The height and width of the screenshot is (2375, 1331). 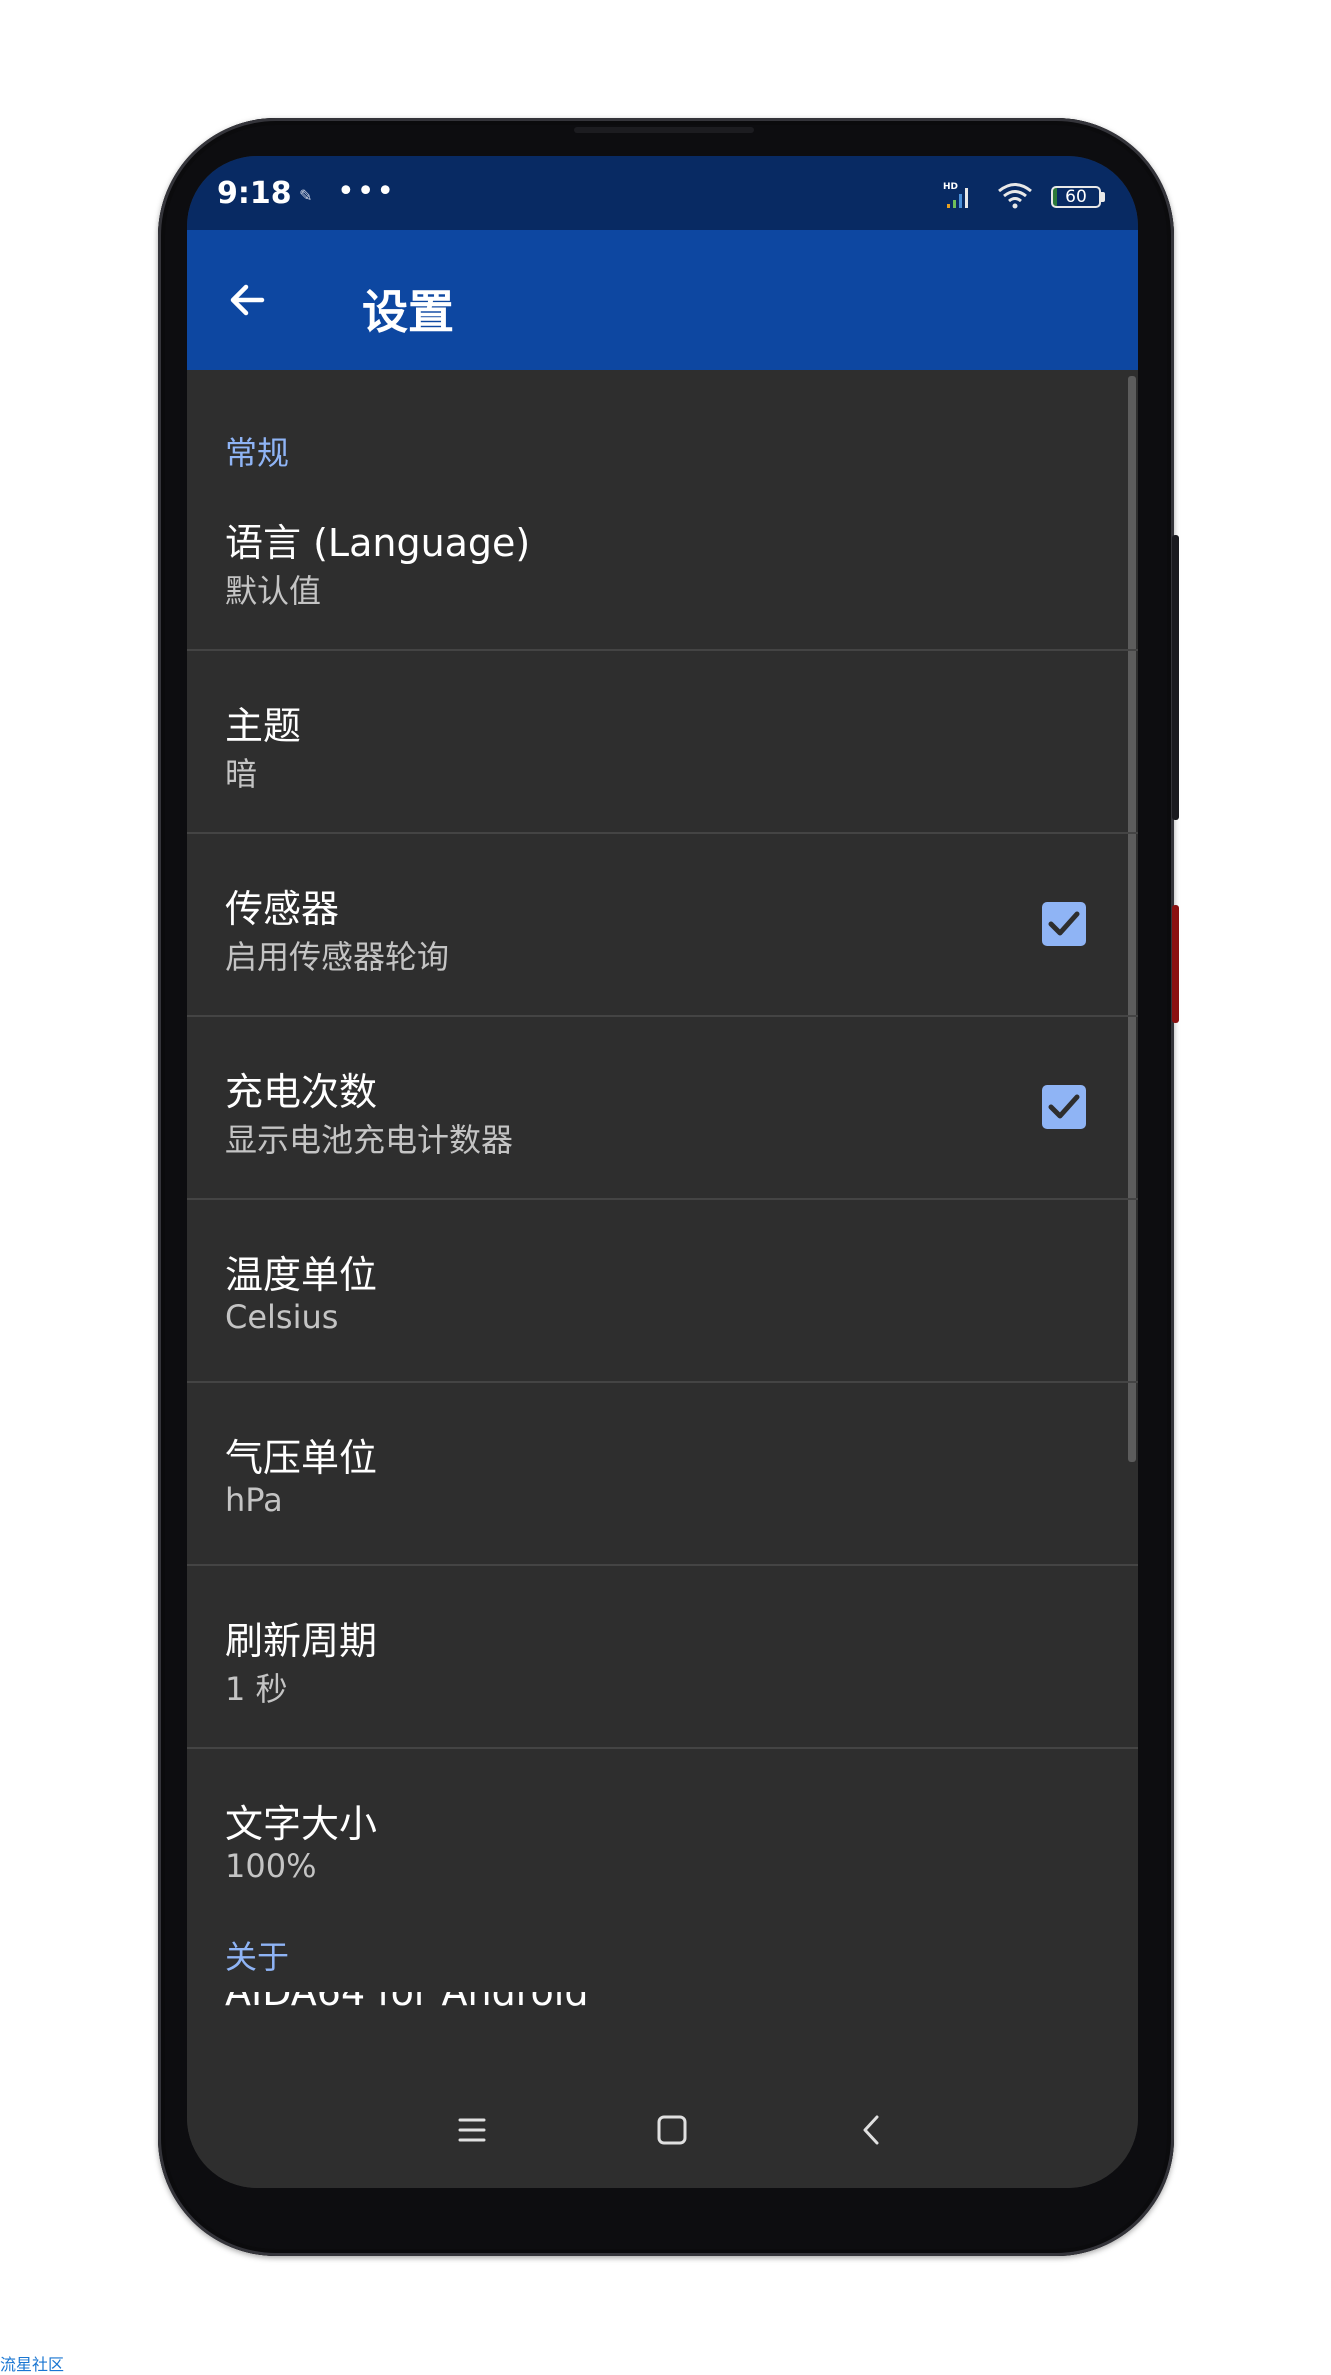 I want to click on navigation-bar, so click(x=662, y=2129).